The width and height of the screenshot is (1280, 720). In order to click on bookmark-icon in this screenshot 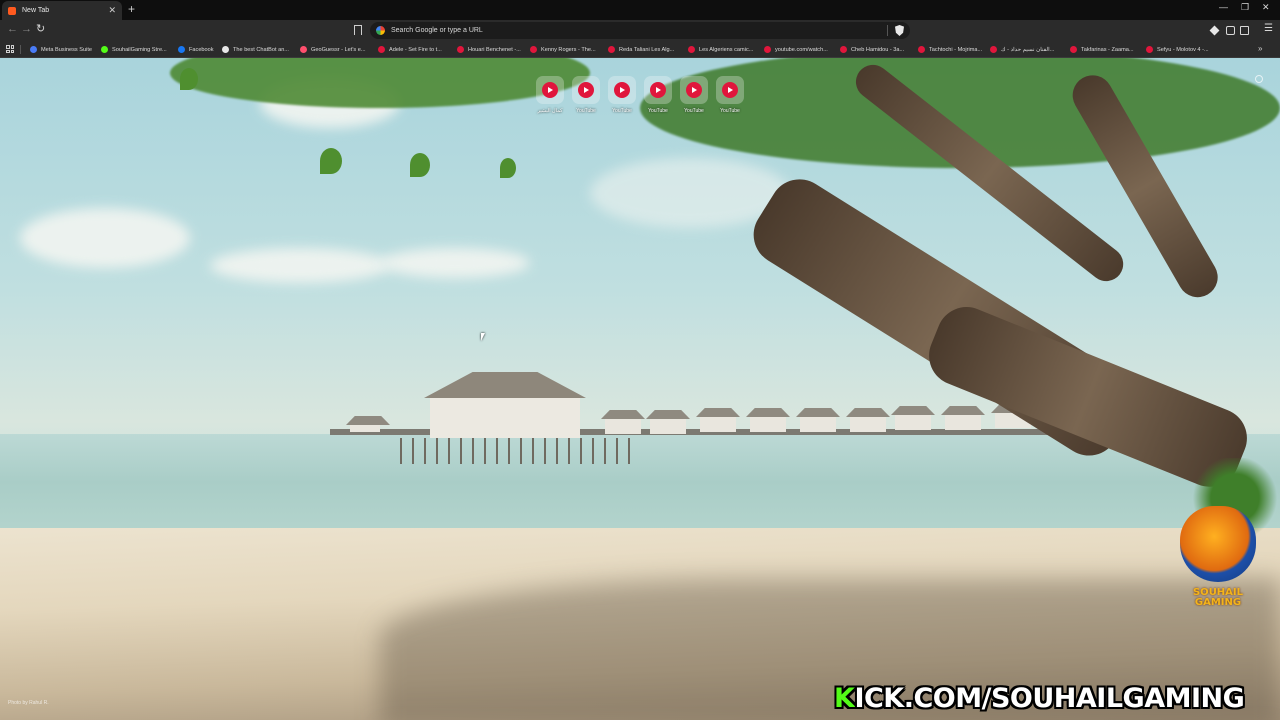, I will do `click(358, 30)`.